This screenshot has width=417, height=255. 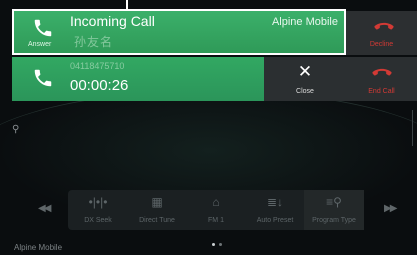 I want to click on page-dot, so click(x=220, y=244).